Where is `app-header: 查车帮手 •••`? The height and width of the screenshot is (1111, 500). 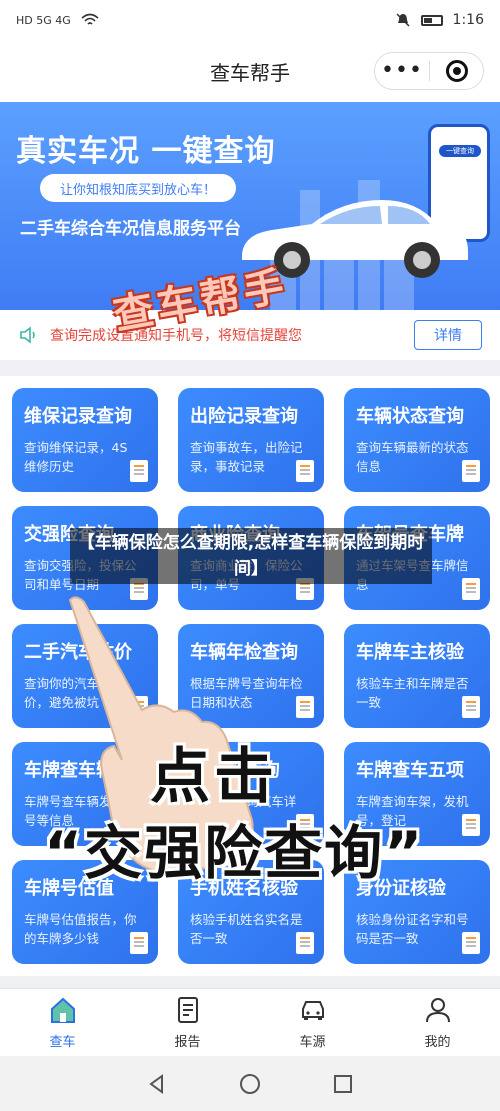
app-header: 查车帮手 ••• is located at coordinates (250, 71).